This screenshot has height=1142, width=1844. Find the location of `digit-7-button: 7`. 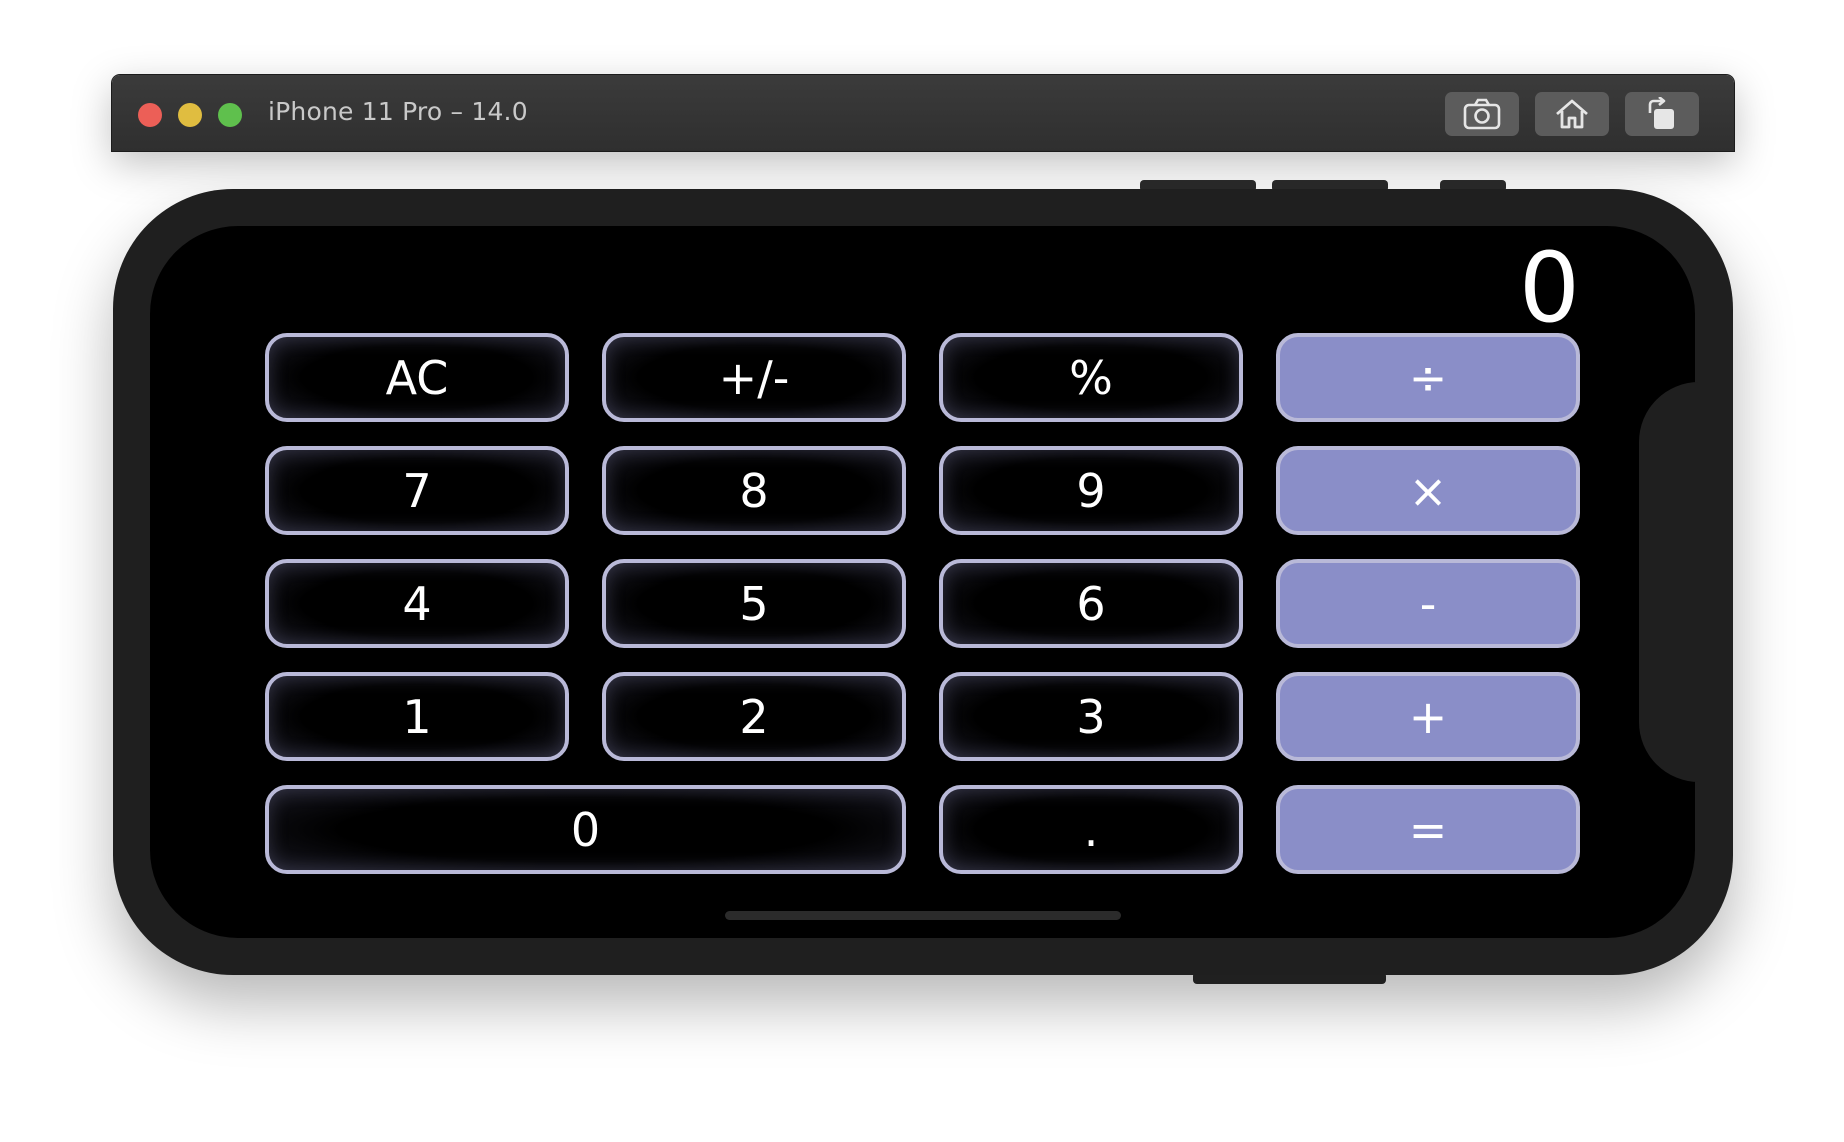

digit-7-button: 7 is located at coordinates (417, 490).